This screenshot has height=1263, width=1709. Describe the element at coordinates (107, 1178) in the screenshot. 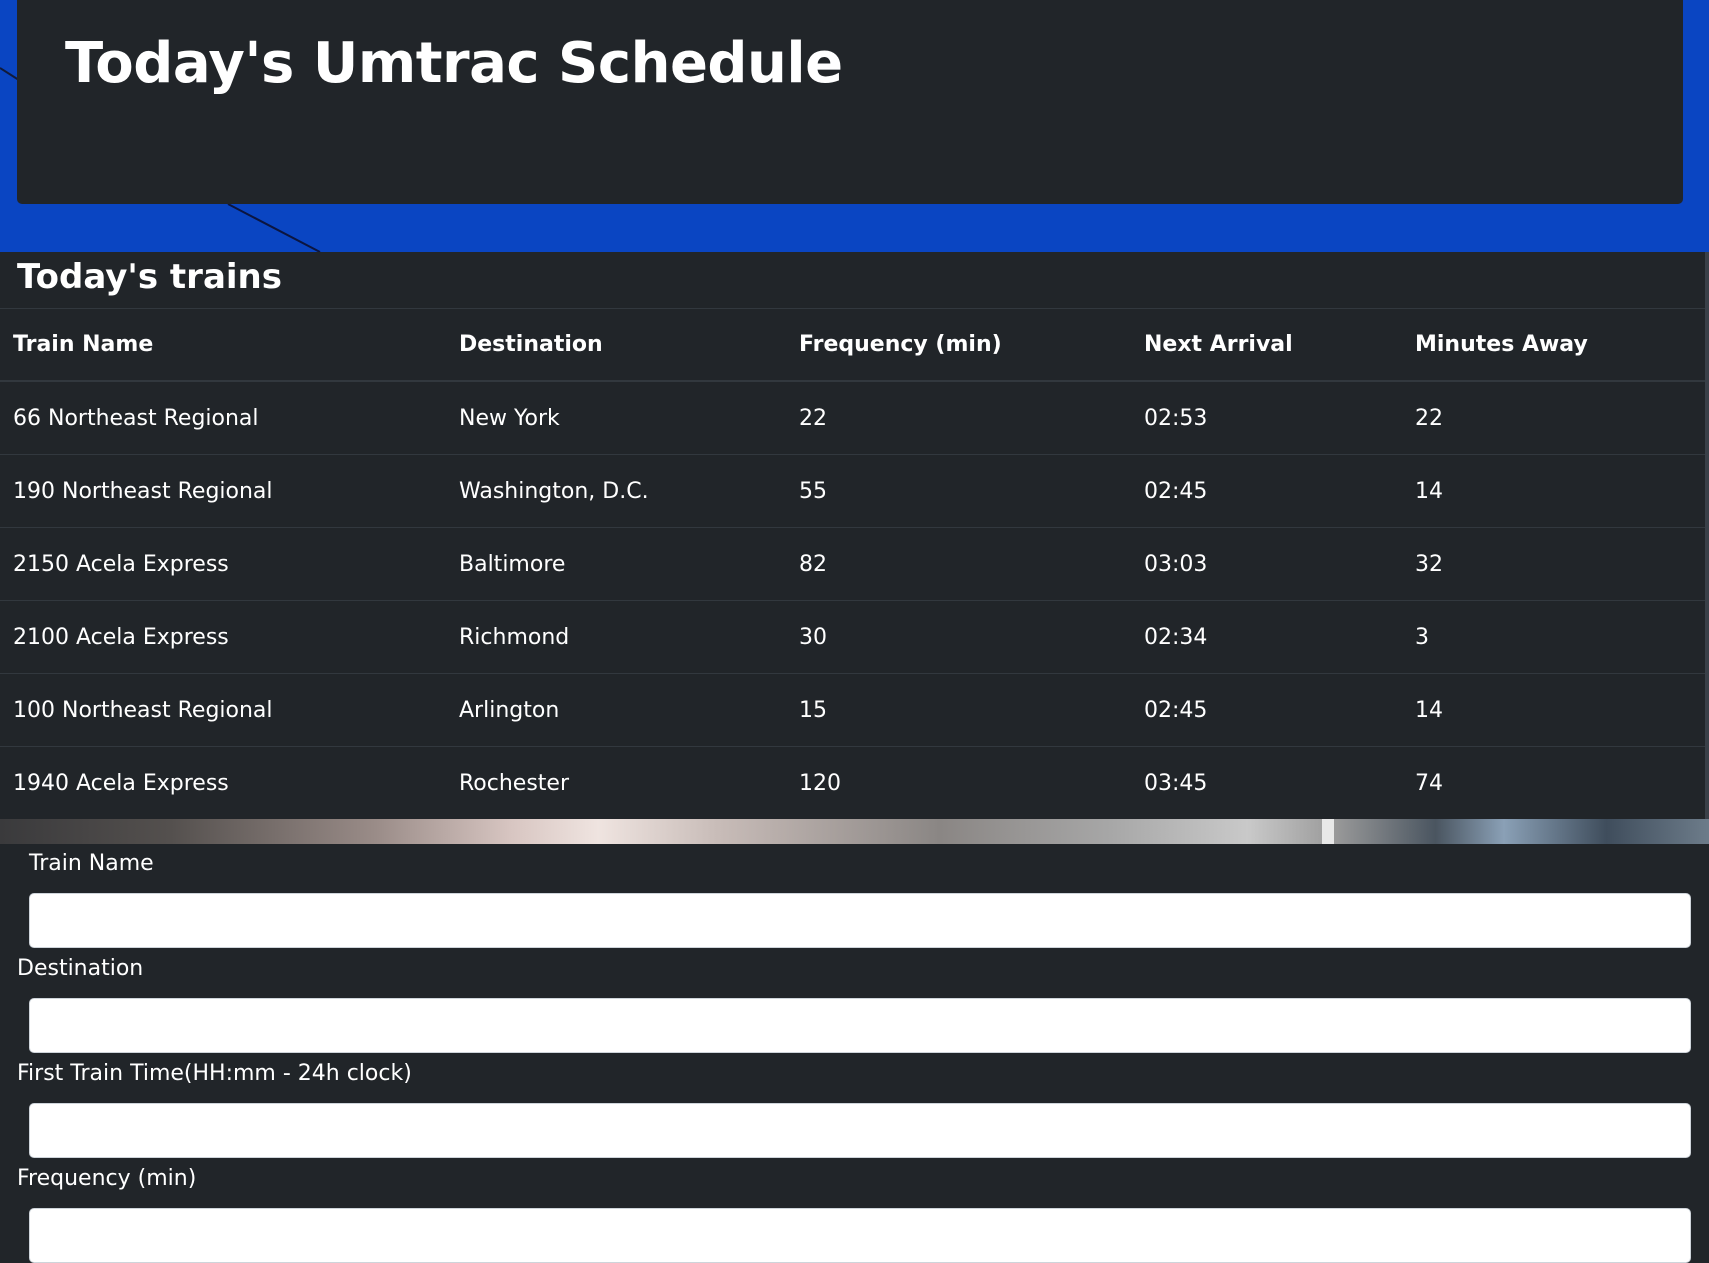

I see `frequency-label: Frequency (min)` at that location.